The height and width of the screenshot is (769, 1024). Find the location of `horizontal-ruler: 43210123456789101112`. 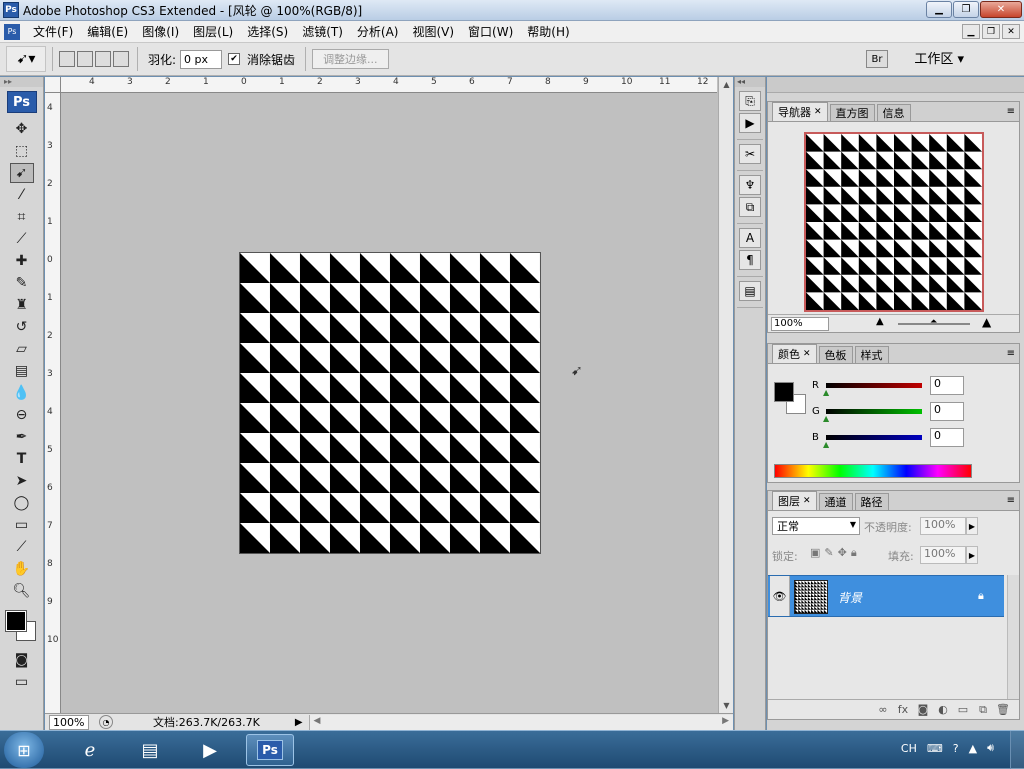

horizontal-ruler: 43210123456789101112 is located at coordinates (389, 85).